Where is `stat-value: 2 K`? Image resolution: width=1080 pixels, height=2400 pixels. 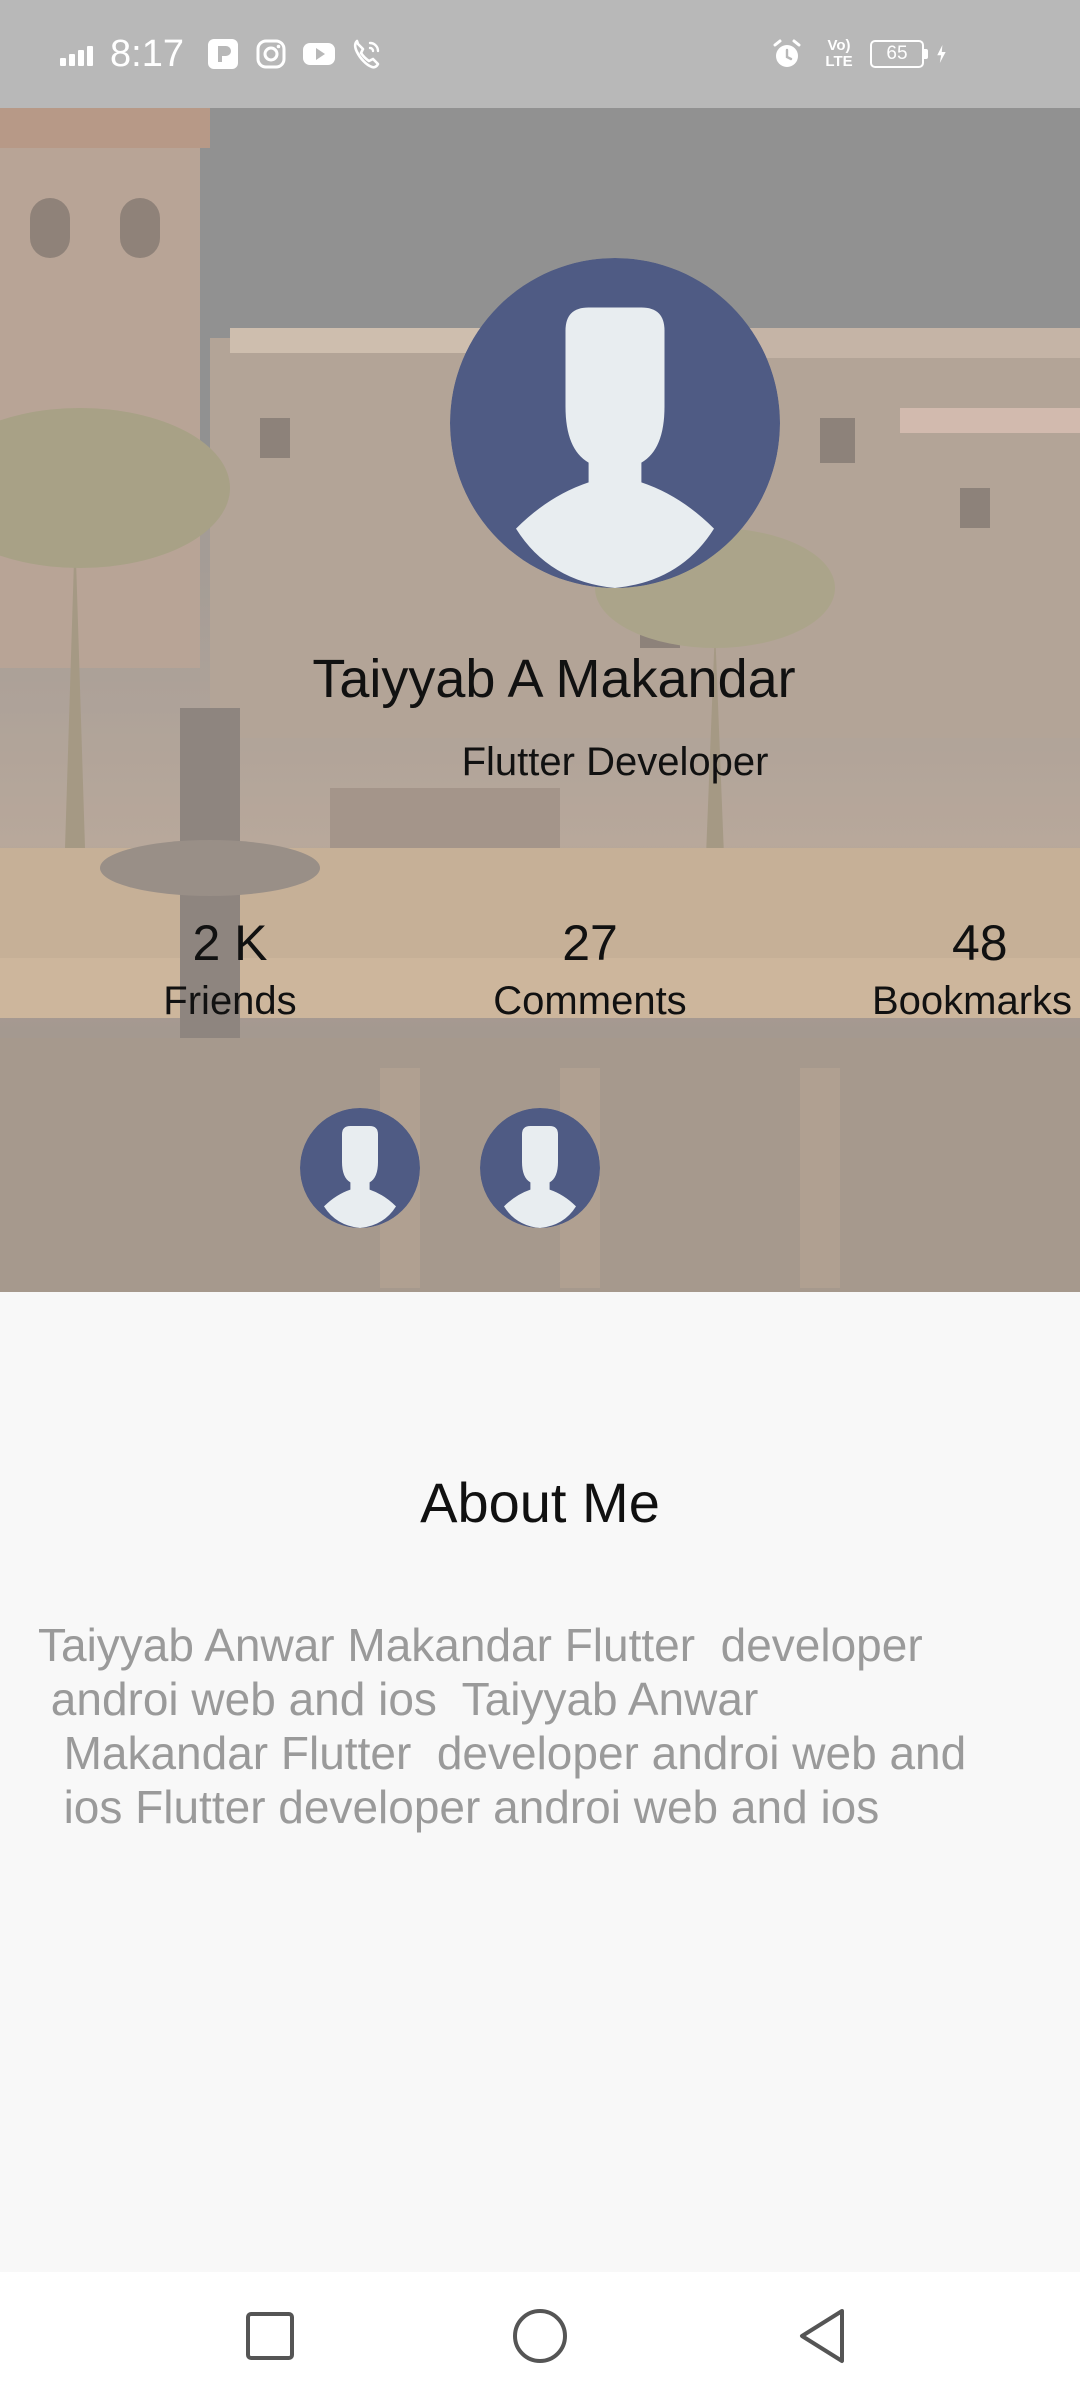
stat-value: 2 K is located at coordinates (230, 943).